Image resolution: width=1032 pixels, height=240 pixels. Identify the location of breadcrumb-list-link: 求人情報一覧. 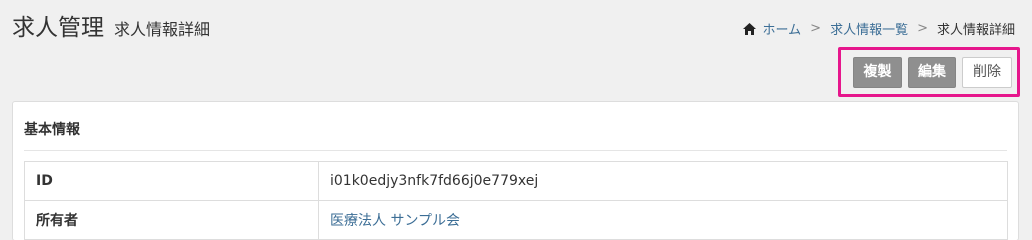
(869, 28).